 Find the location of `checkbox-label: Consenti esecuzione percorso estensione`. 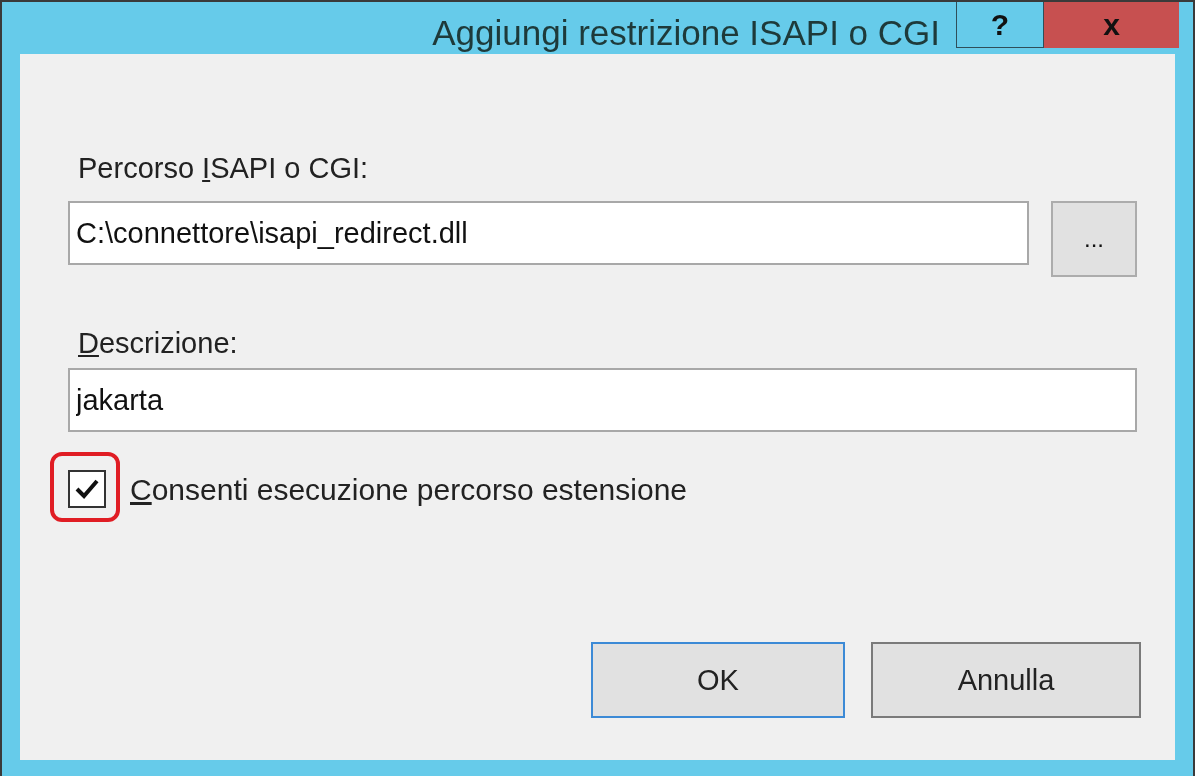

checkbox-label: Consenti esecuzione percorso estensione is located at coordinates (408, 490).